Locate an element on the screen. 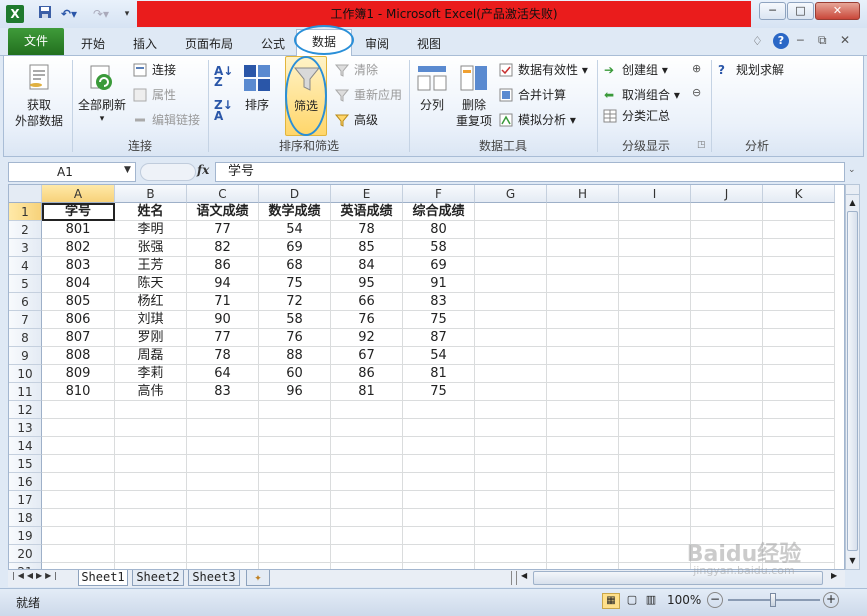  name-box-dropdown-icon: ▼ is located at coordinates (127, 170).